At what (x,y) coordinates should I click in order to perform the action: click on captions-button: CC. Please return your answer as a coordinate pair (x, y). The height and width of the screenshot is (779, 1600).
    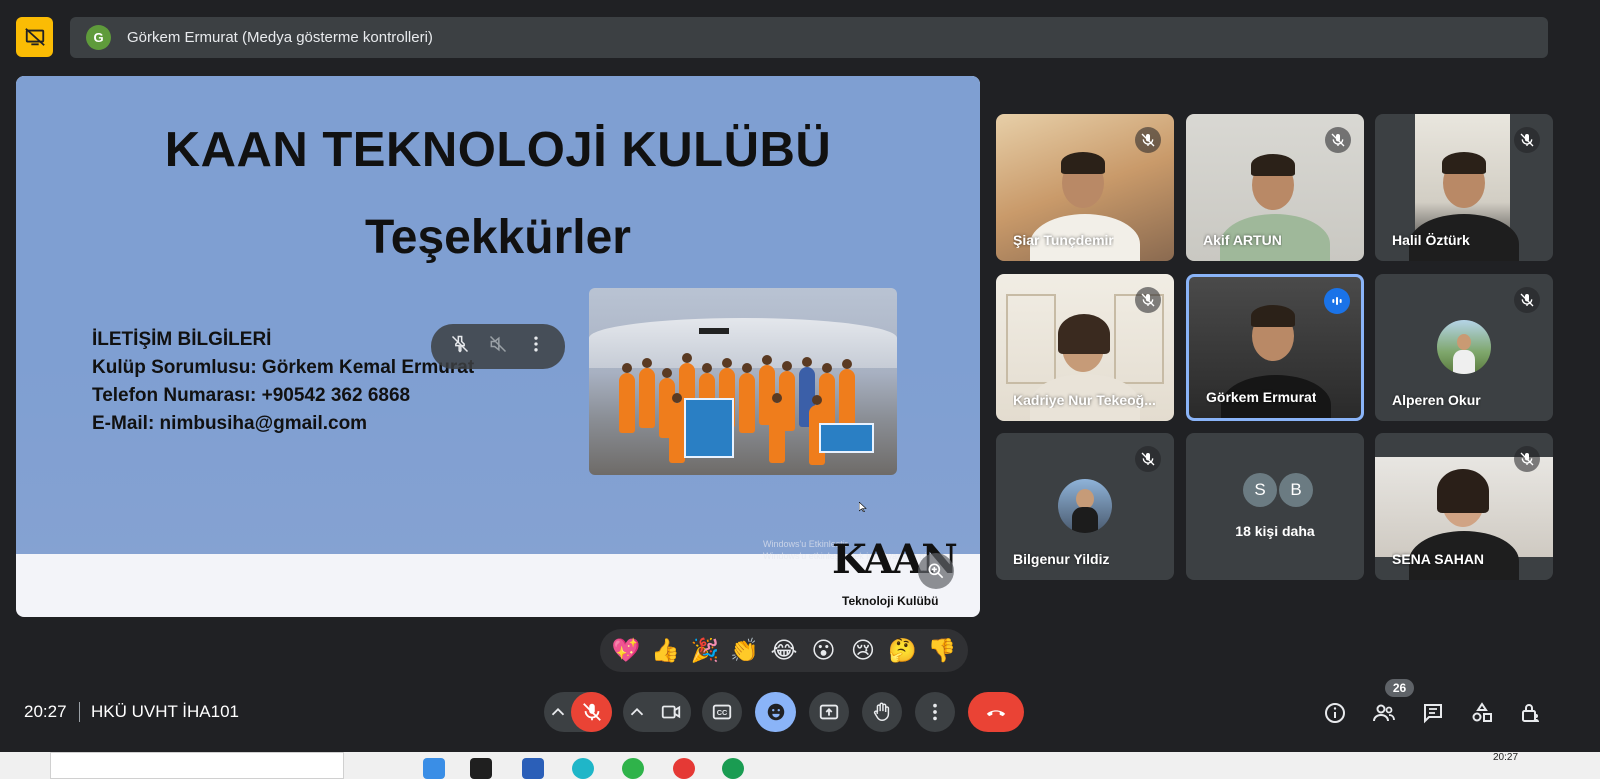
    Looking at the image, I should click on (722, 712).